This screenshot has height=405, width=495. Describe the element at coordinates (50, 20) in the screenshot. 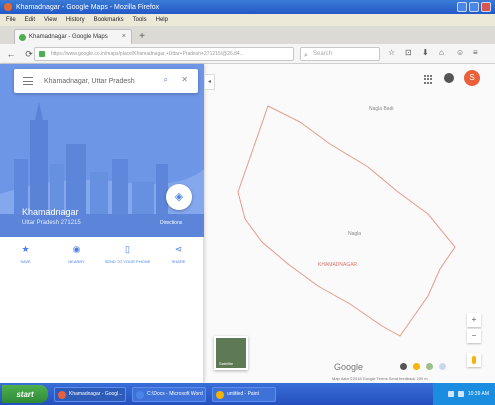

I see `menu-view: View` at that location.